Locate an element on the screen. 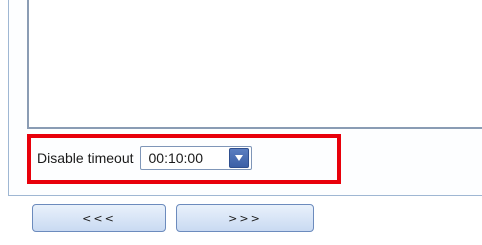 This screenshot has width=482, height=245. time-dropdown-button is located at coordinates (238, 158).